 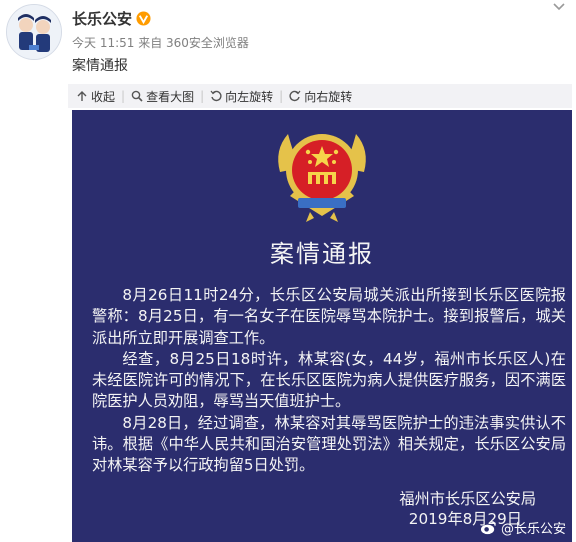 What do you see at coordinates (322, 254) in the screenshot?
I see `notice-title: 案情通报` at bounding box center [322, 254].